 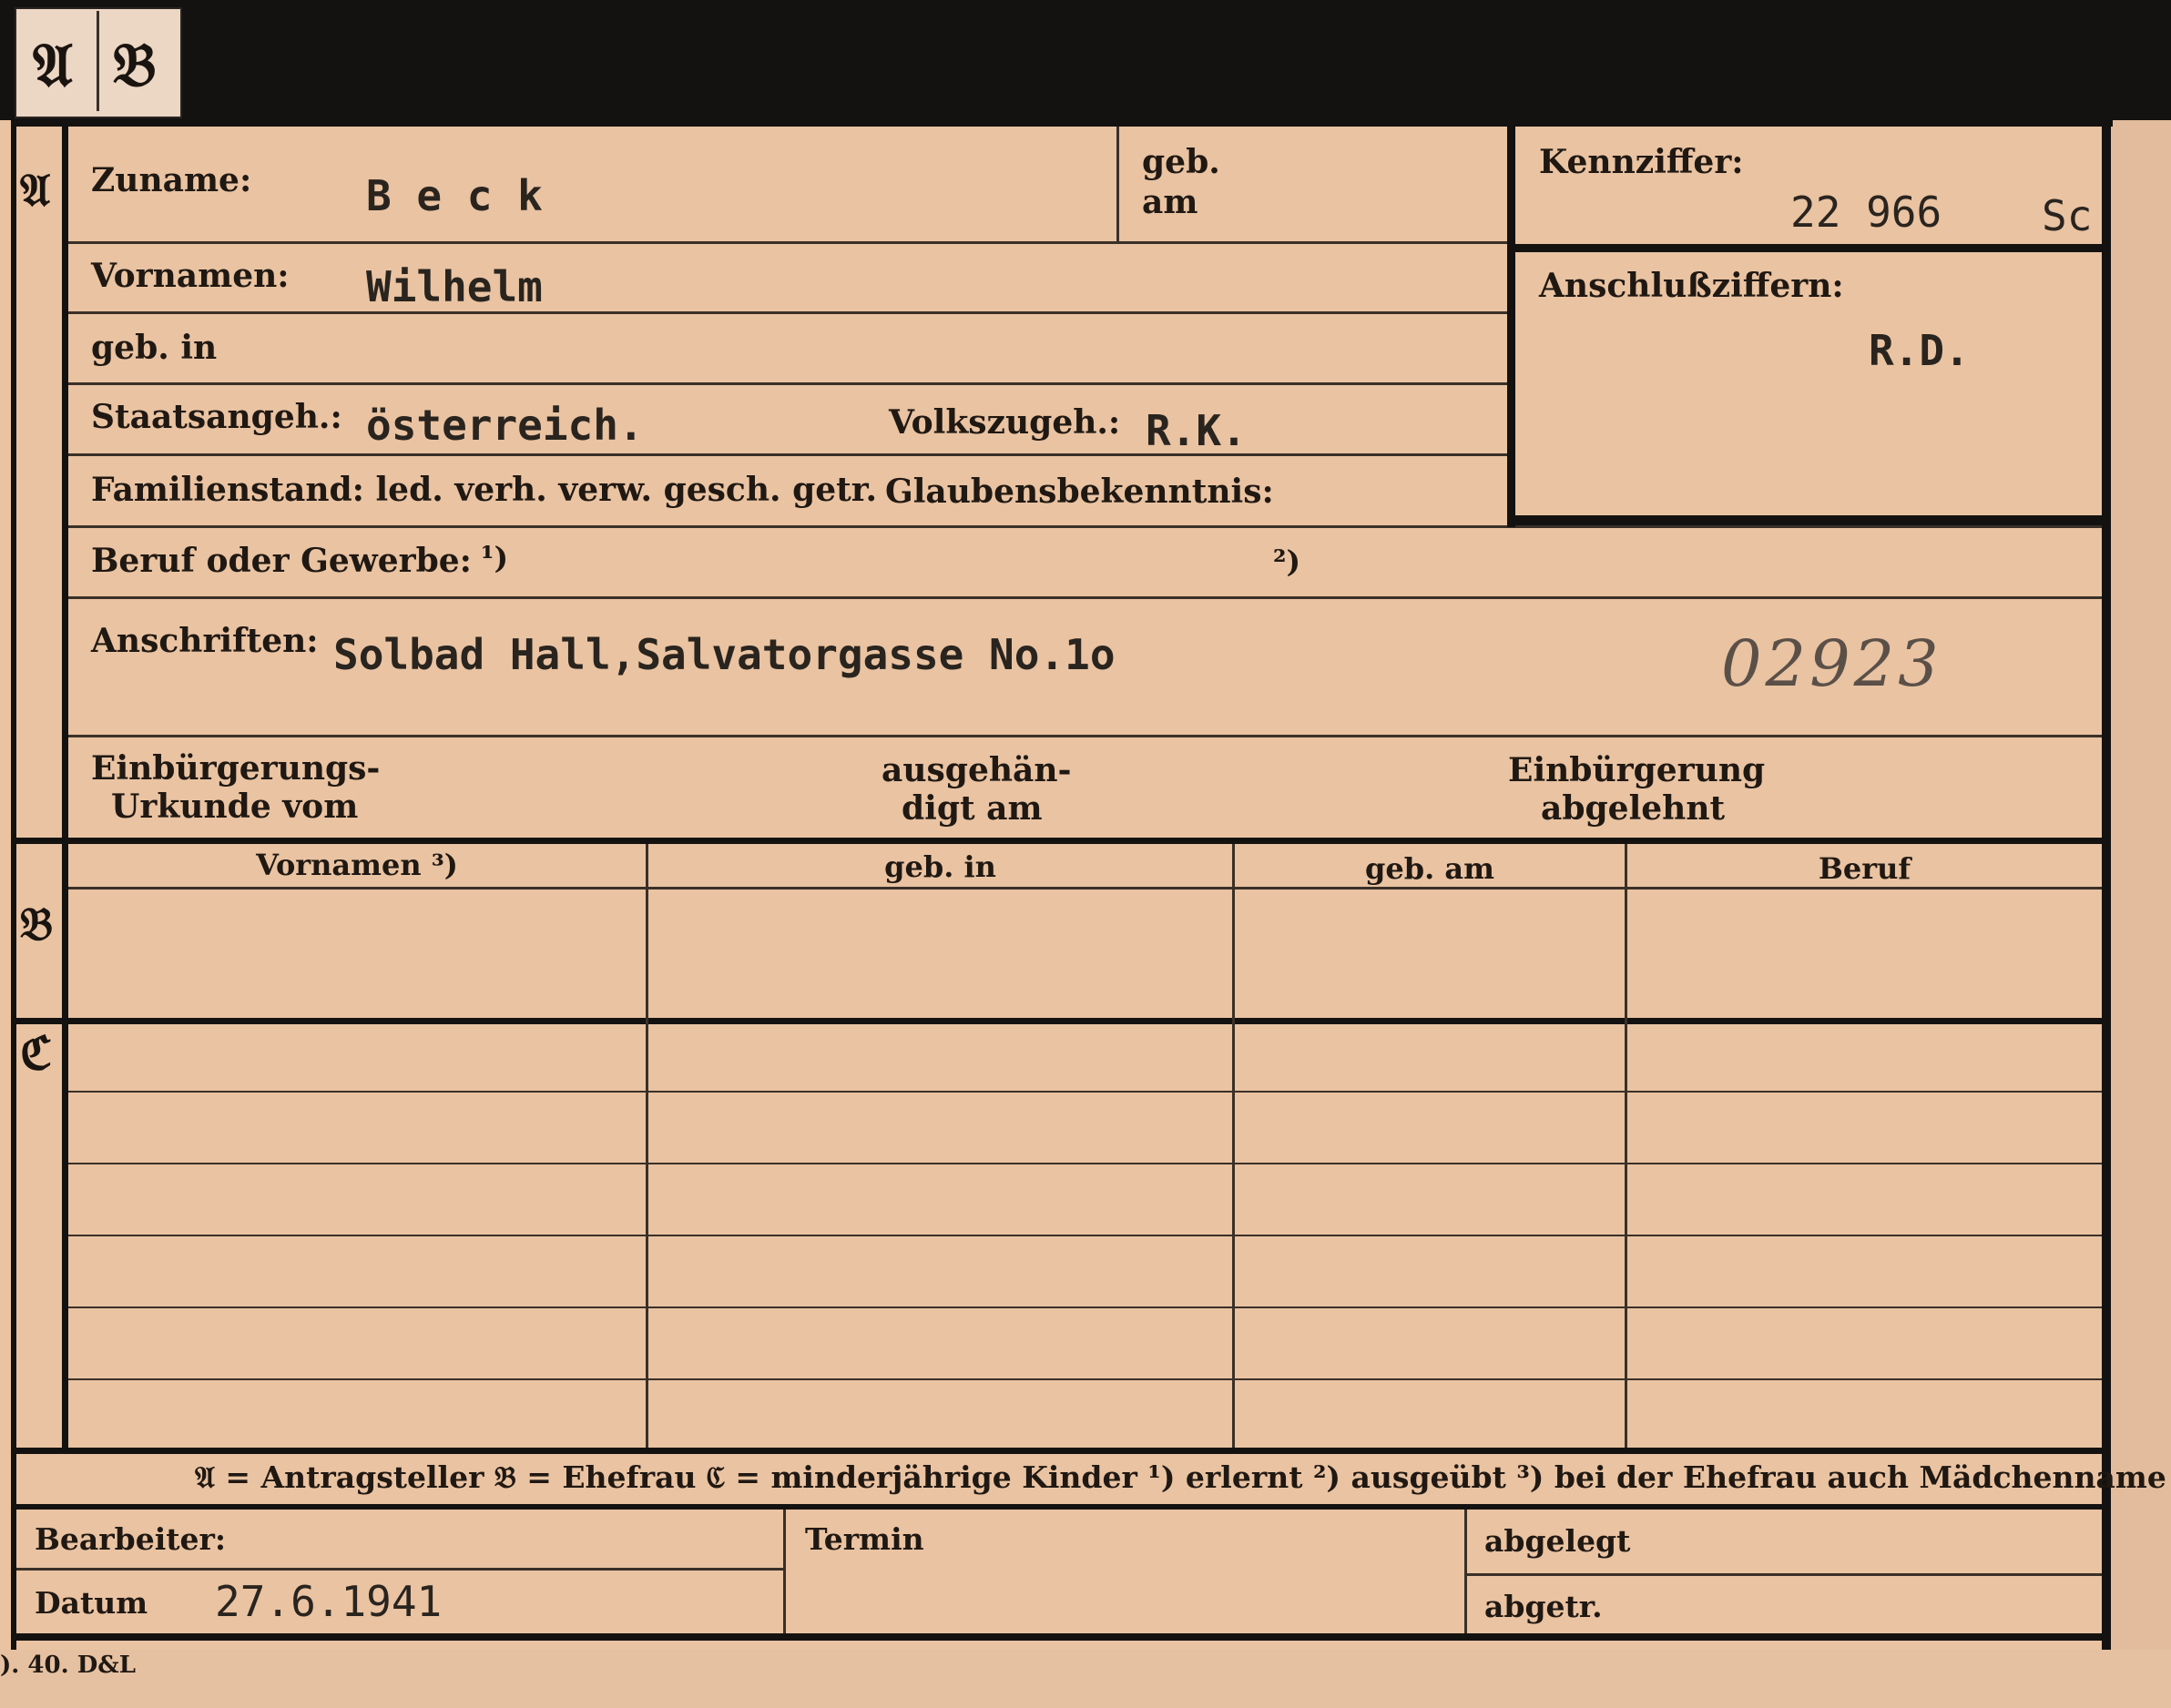 What do you see at coordinates (1634, 808) in the screenshot?
I see `naturalization-refused-label-2: abgelehnt` at bounding box center [1634, 808].